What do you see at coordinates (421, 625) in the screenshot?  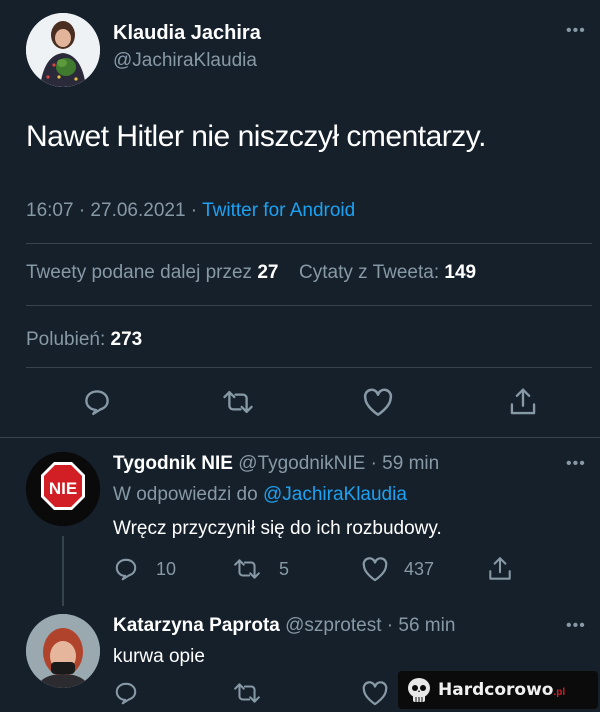 I see `reply-time: · 56 min` at bounding box center [421, 625].